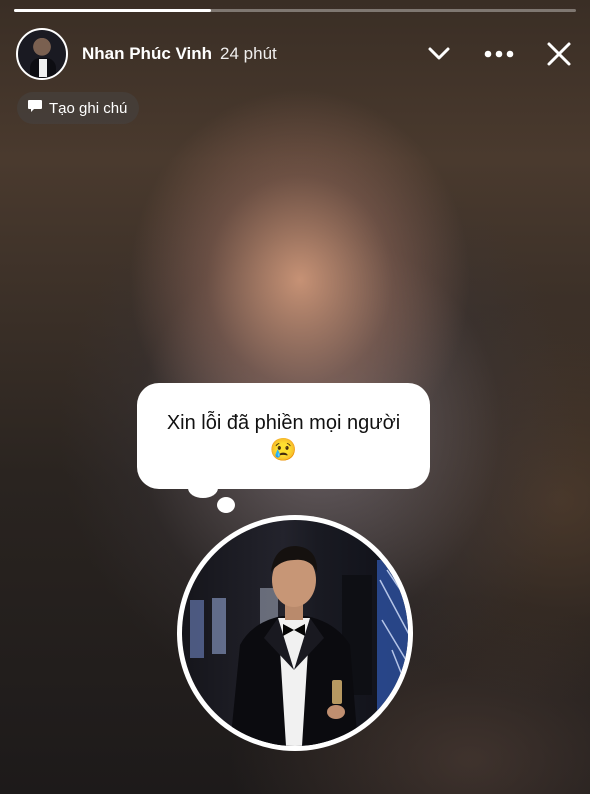 Image resolution: width=590 pixels, height=794 pixels. What do you see at coordinates (295, 10) in the screenshot?
I see `story-progress-bar` at bounding box center [295, 10].